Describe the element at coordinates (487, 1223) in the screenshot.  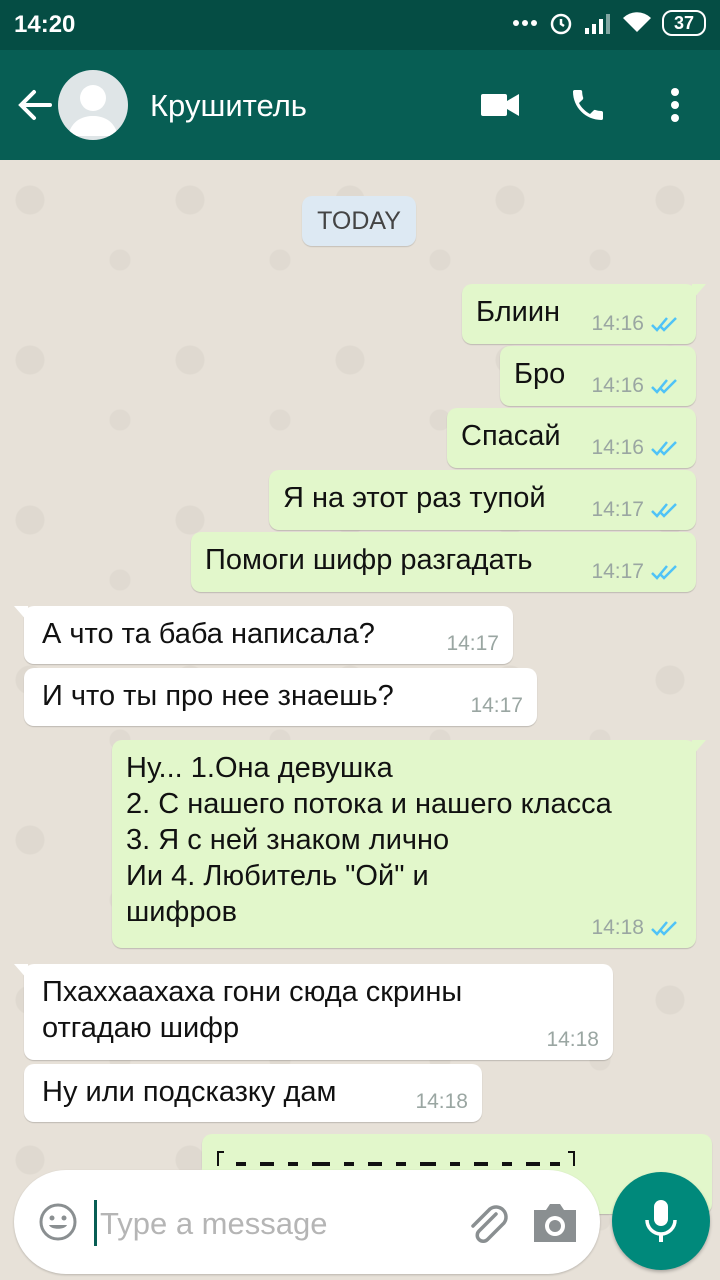
I see `attach-icon` at that location.